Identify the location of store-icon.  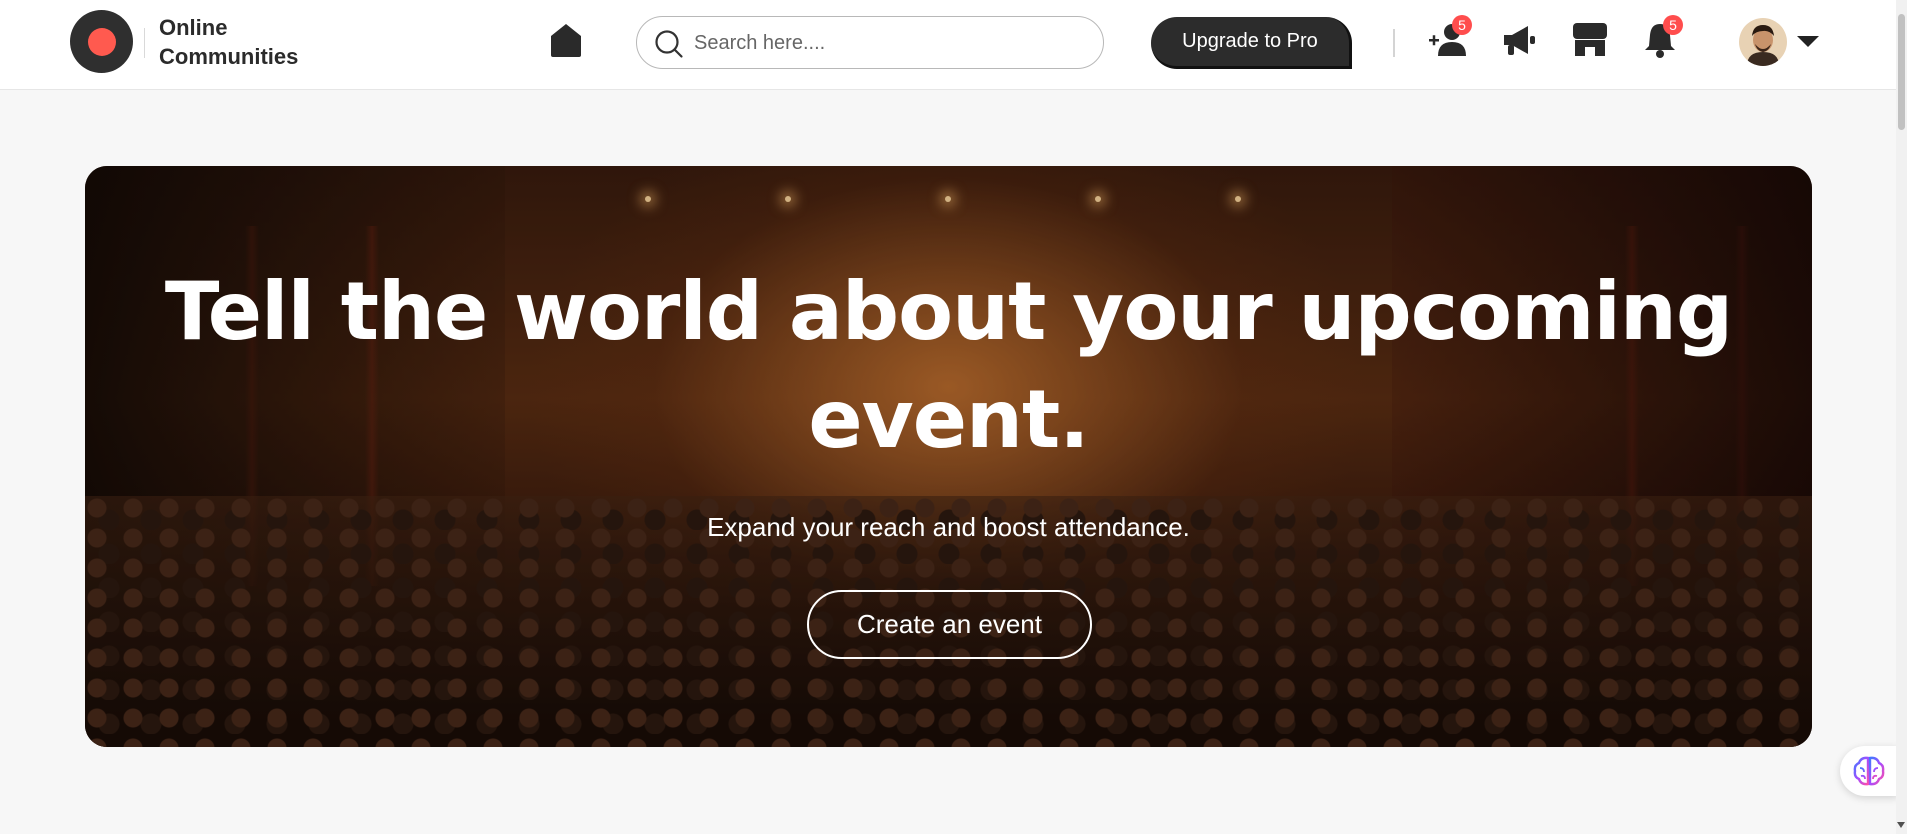
(1590, 40).